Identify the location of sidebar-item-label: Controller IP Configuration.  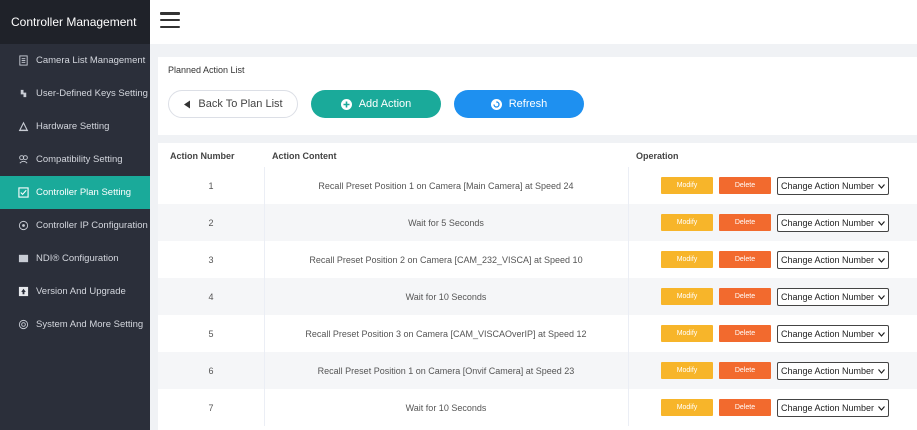
(92, 225).